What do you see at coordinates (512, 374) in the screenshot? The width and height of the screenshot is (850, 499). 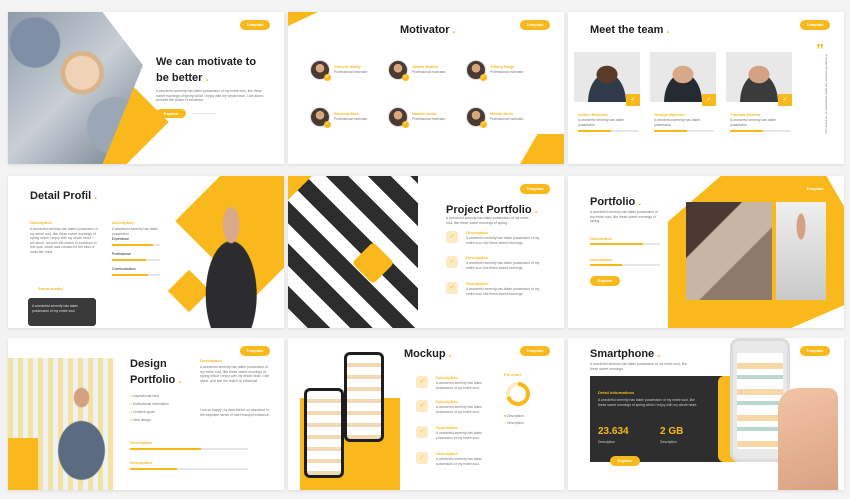 I see `pie-chart-title: Pie chart` at bounding box center [512, 374].